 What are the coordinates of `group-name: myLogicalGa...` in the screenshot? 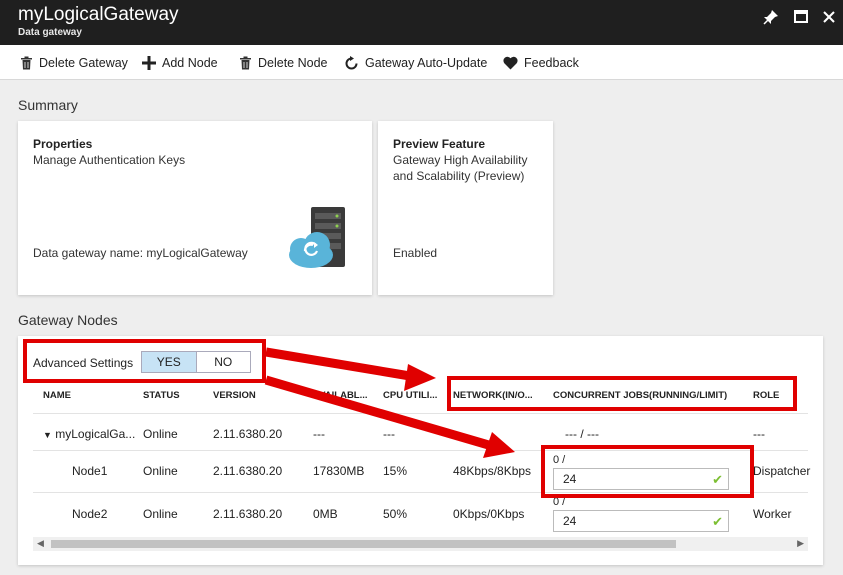 It's located at (95, 434).